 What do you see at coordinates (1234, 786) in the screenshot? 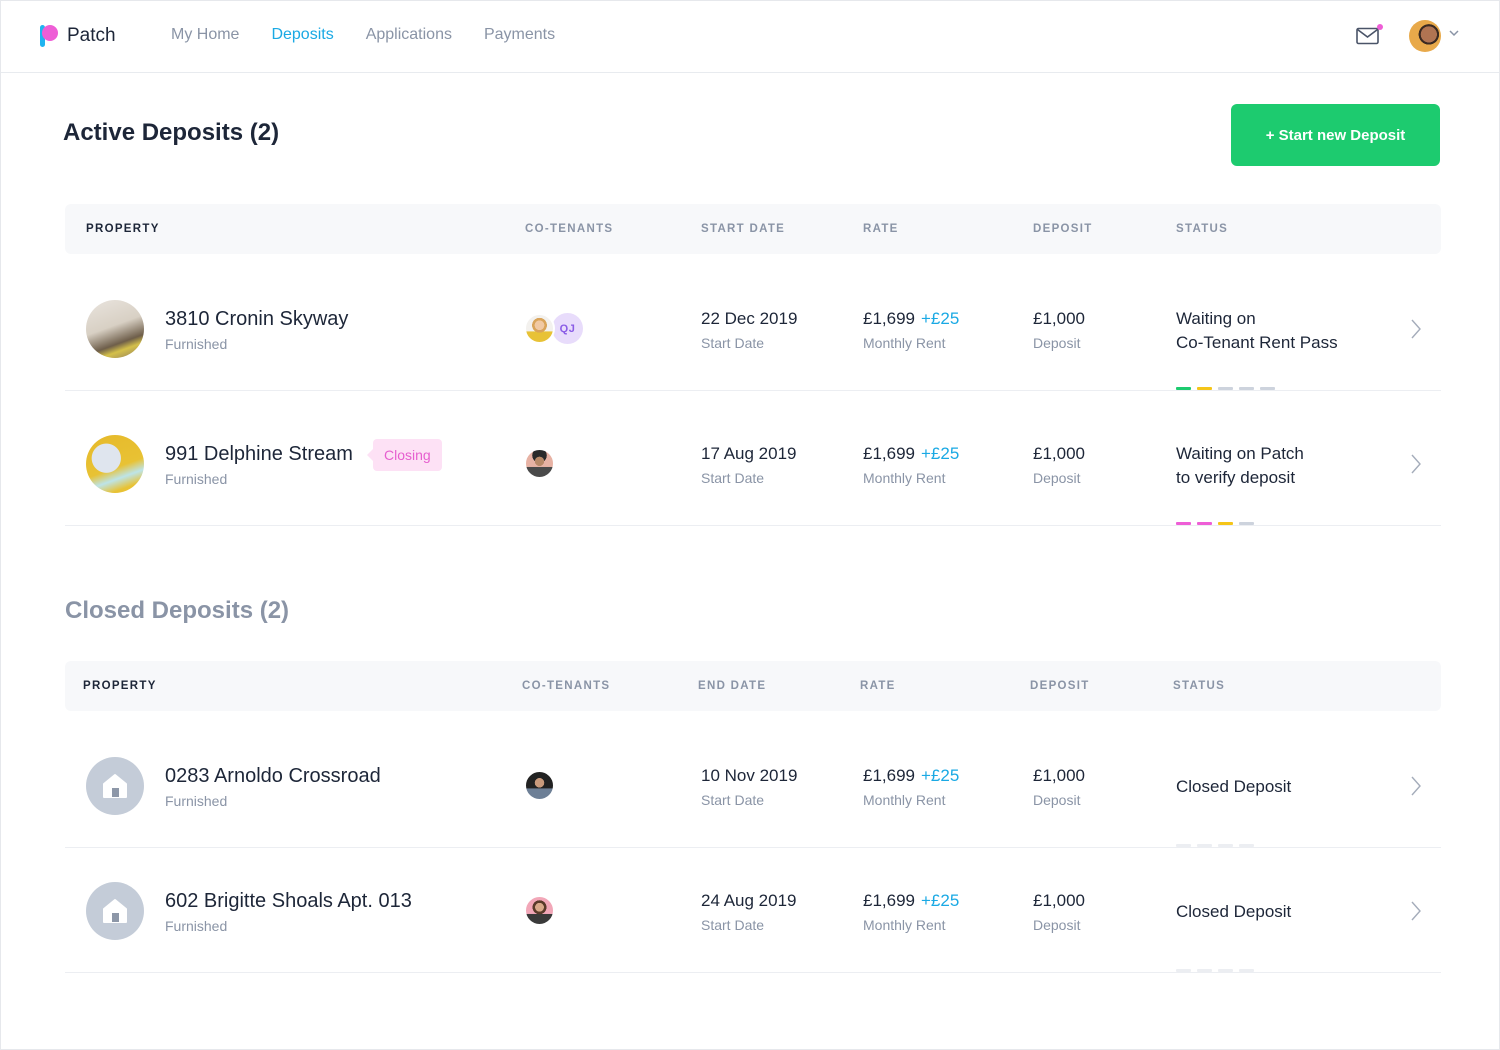
I see `status-text: Closed Deposit` at bounding box center [1234, 786].